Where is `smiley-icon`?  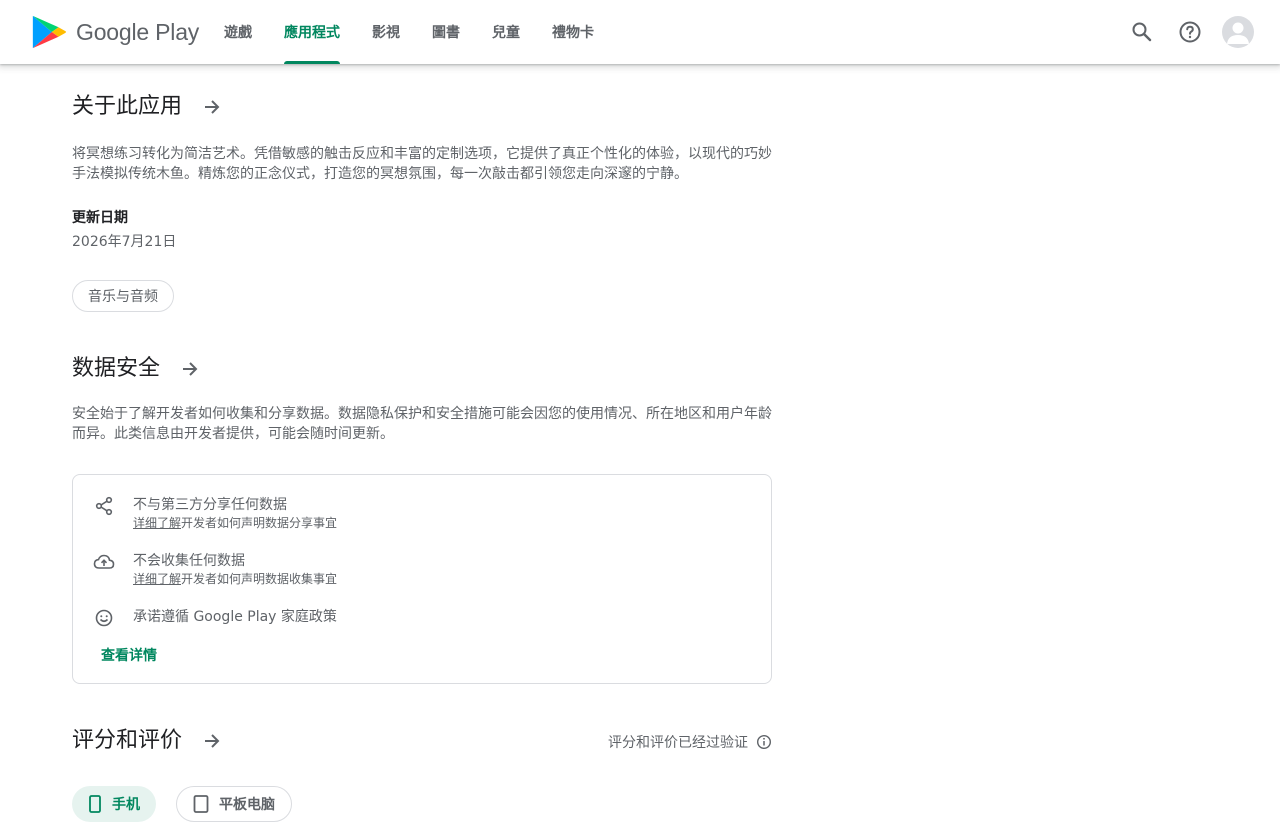
smiley-icon is located at coordinates (104, 618).